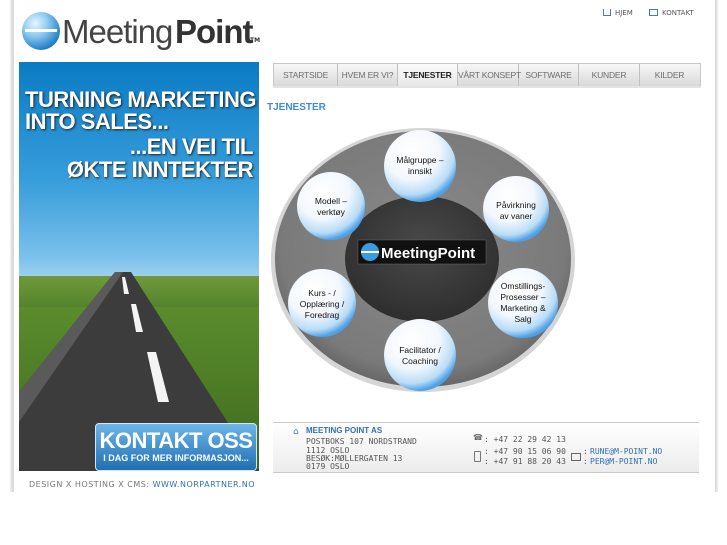 The height and width of the screenshot is (545, 727). I want to click on svg-text: Foredrag, so click(322, 315).